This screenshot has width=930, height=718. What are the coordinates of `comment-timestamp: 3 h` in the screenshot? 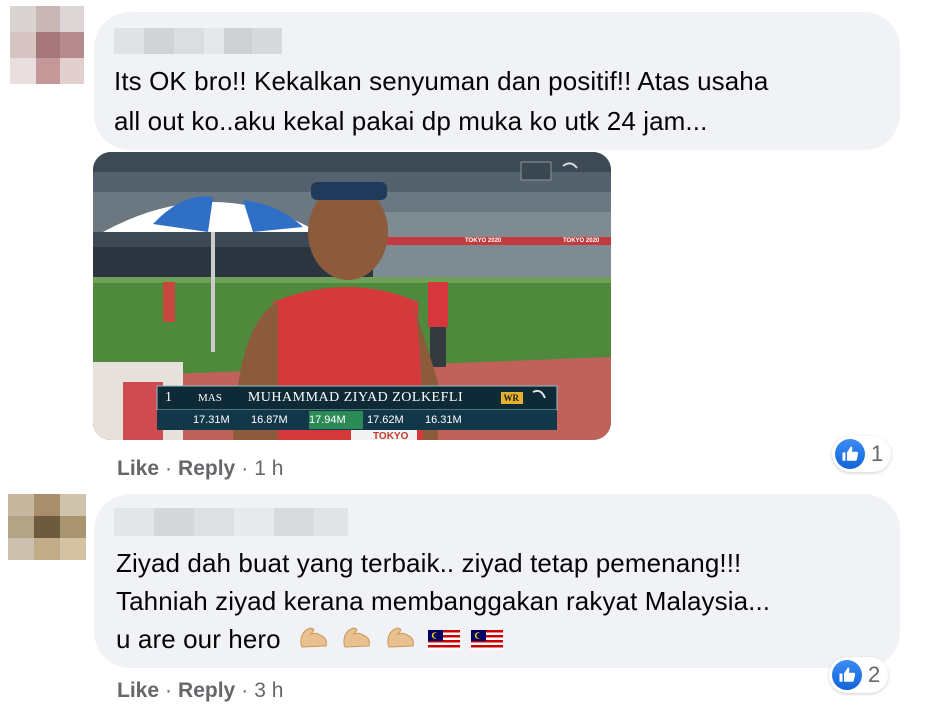 It's located at (268, 690).